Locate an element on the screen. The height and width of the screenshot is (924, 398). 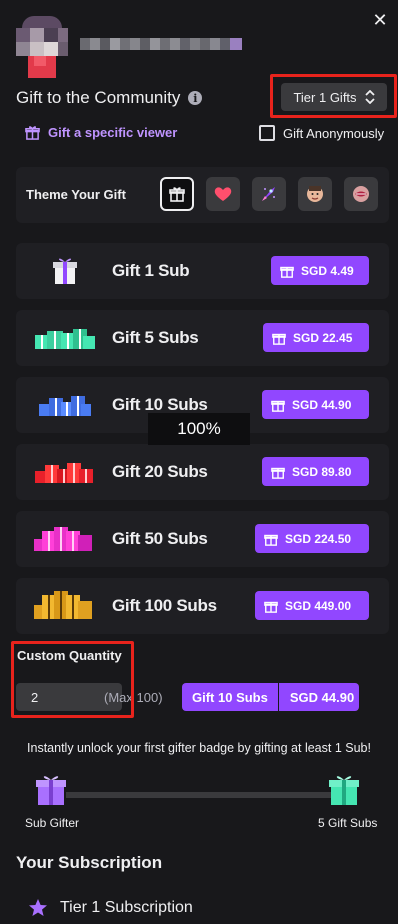
gift-row-20-buy-button: SGD 89.80 is located at coordinates (315, 471).